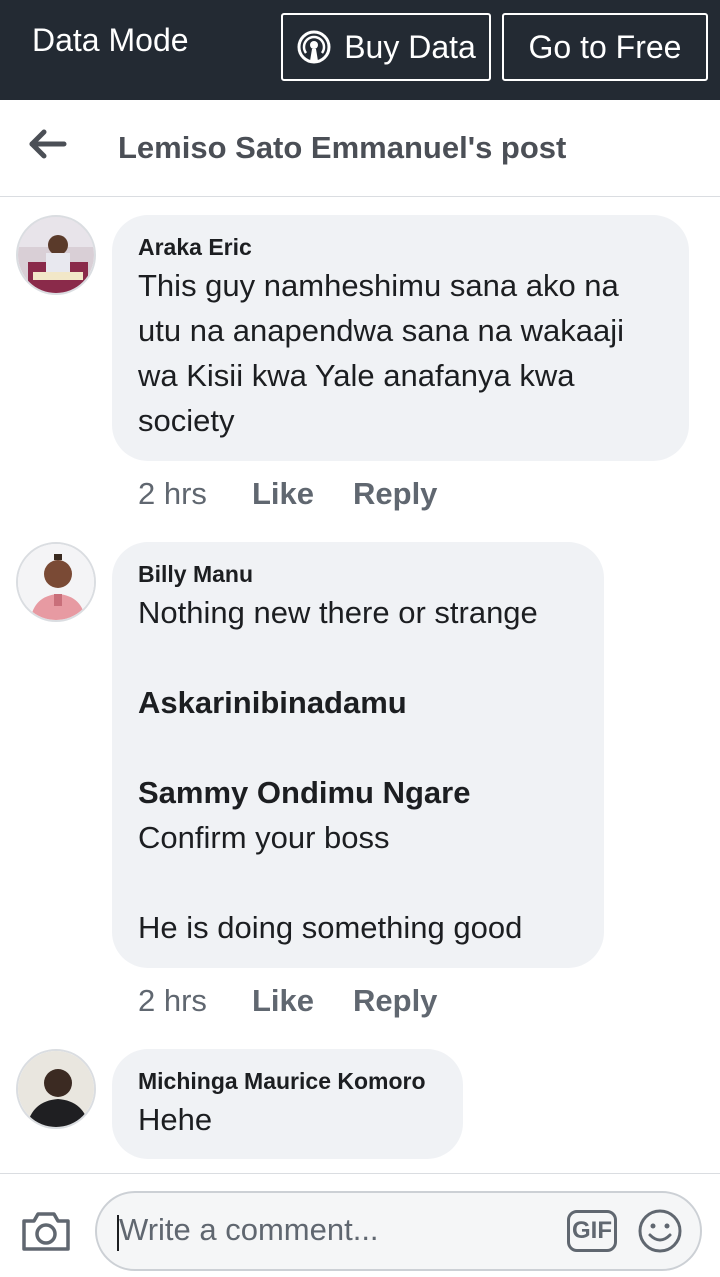  I want to click on comment-author: Billy Manu, so click(358, 574).